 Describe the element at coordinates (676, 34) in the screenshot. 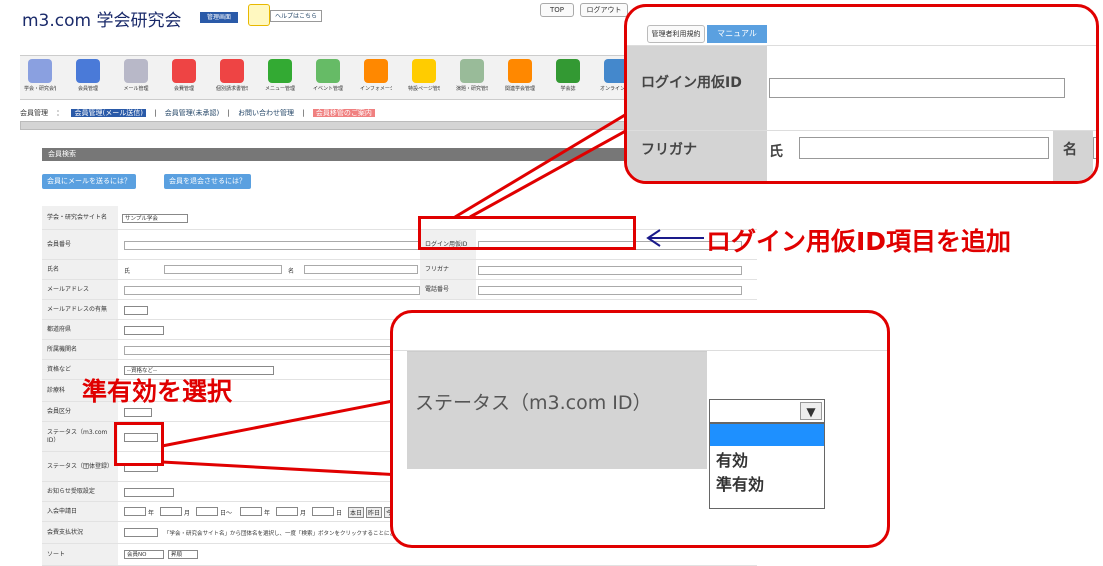

I see `terms-tab: 管理者利用規約` at that location.